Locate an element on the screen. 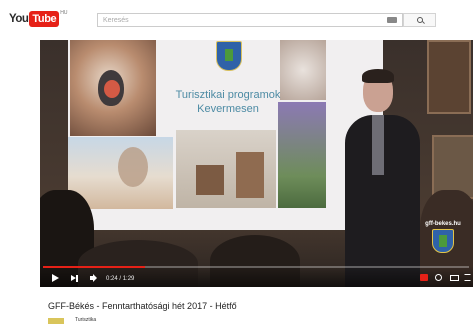 This screenshot has height=324, width=473. fullscreen-icon is located at coordinates (467, 277).